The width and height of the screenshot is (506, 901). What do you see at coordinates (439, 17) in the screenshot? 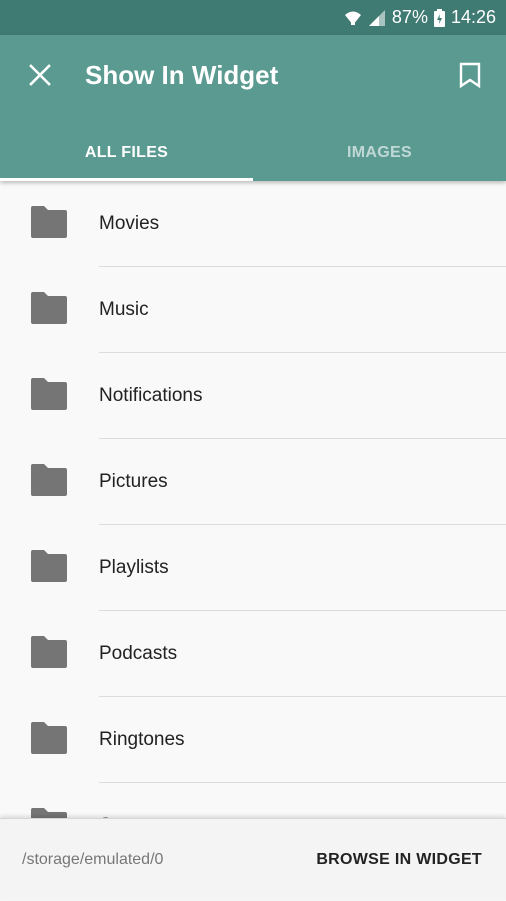
I see `battery-icon` at bounding box center [439, 17].